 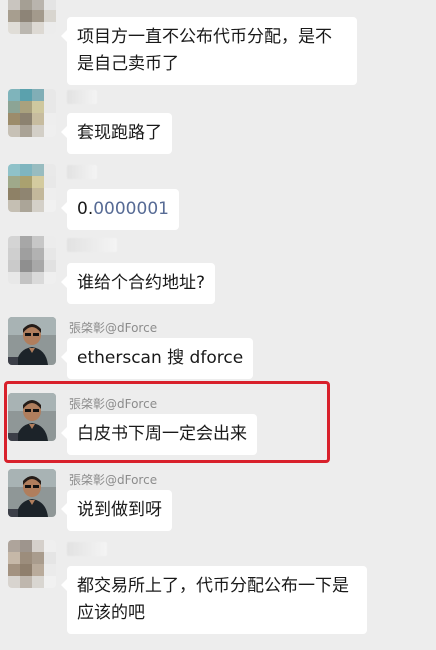 I want to click on message-bubble: 0.0000001, so click(x=120, y=209).